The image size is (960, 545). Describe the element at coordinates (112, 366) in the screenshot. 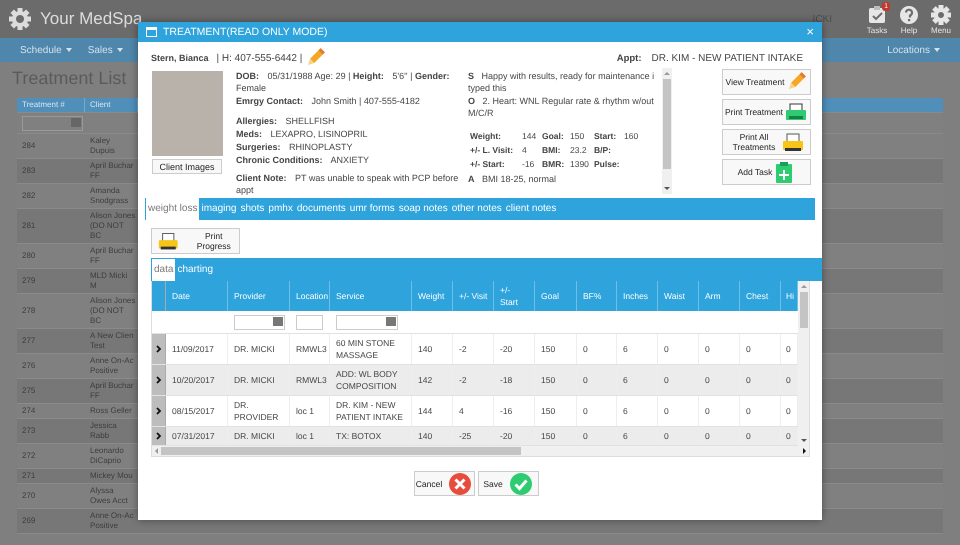

I see `table-cell-text: Anne On-Ac Positive` at that location.